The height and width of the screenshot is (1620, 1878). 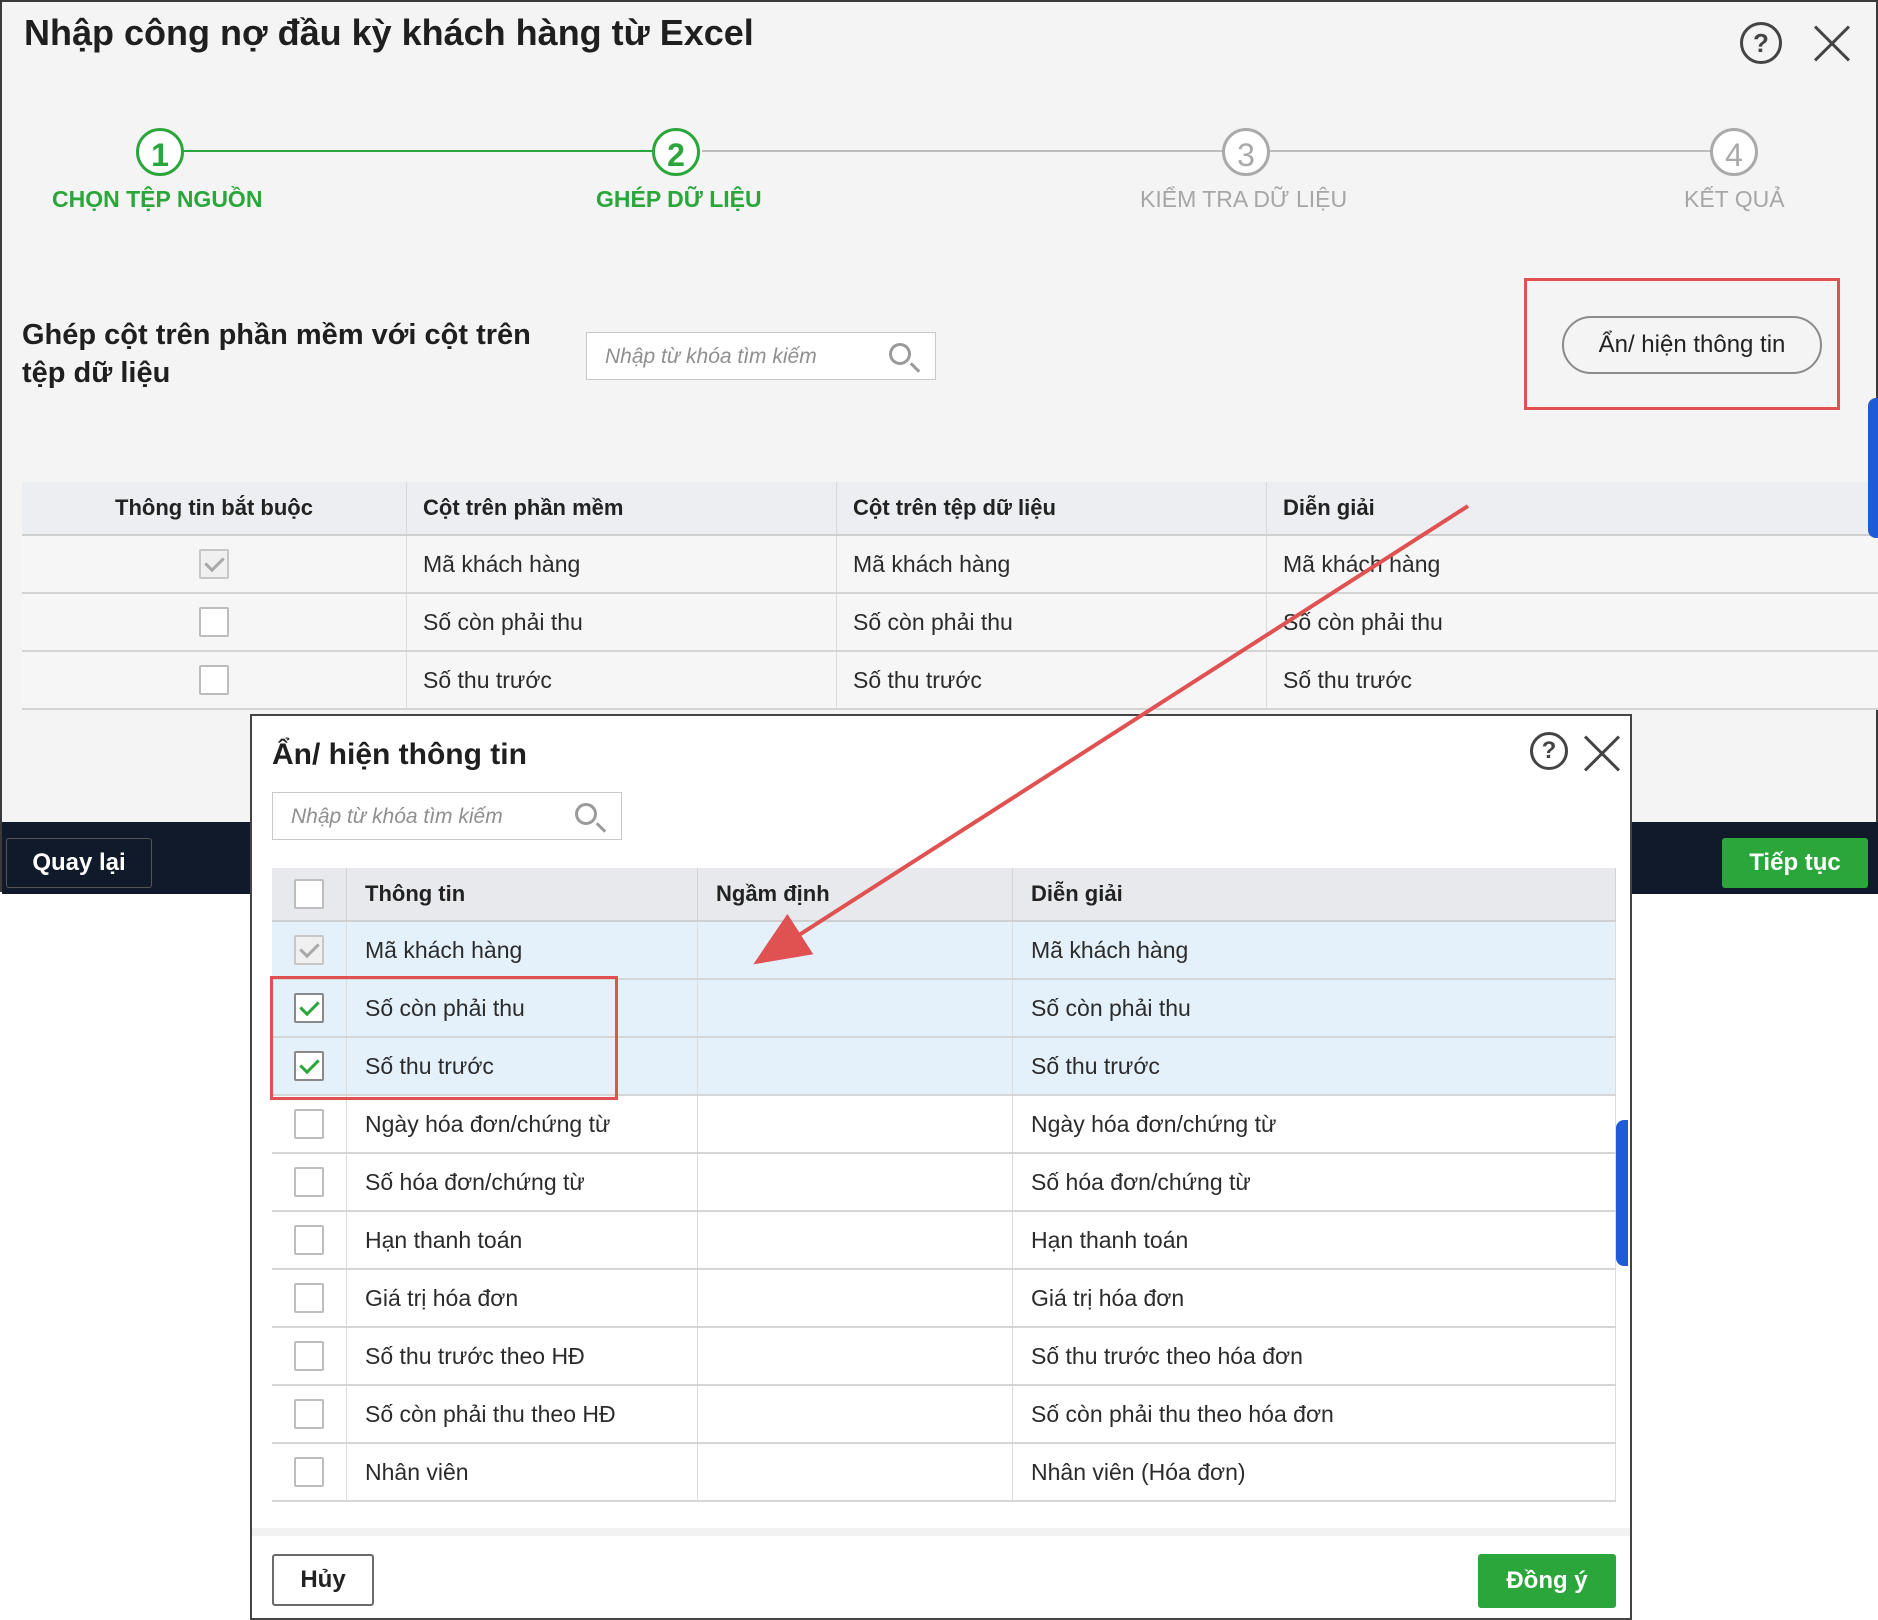 I want to click on step-2-label: GHÉP DỮ LIỆU, so click(x=679, y=199).